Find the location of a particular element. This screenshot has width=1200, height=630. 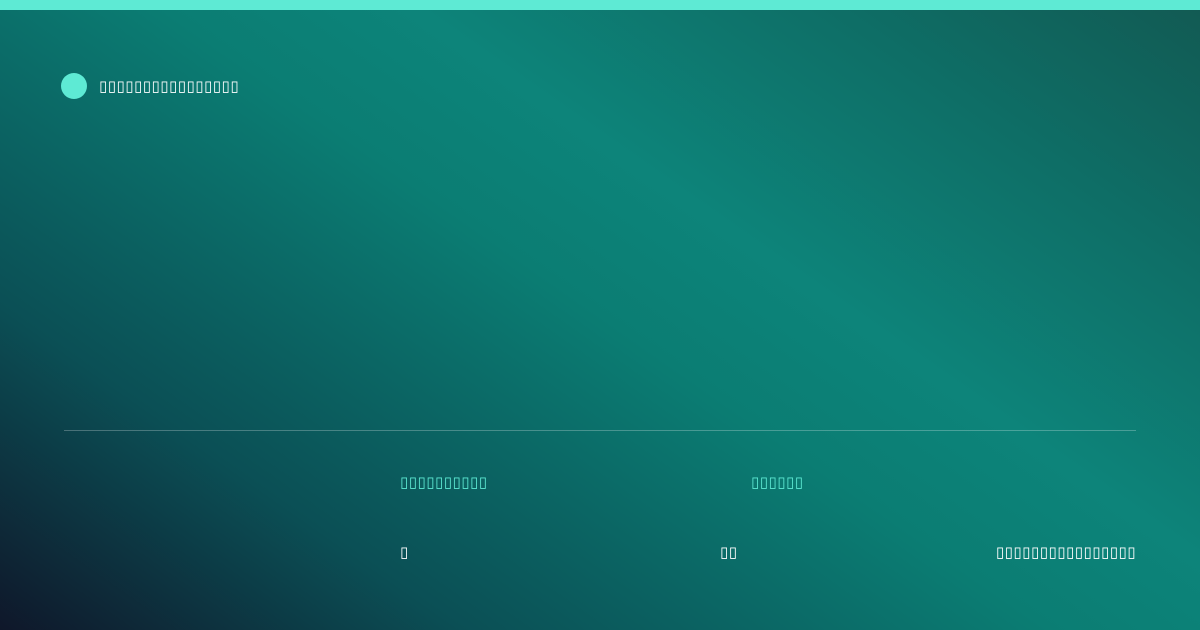

brand: ▯▯▯▯▯▯▯▯▯▯▯▯▯▯▯▯ is located at coordinates (150, 86).